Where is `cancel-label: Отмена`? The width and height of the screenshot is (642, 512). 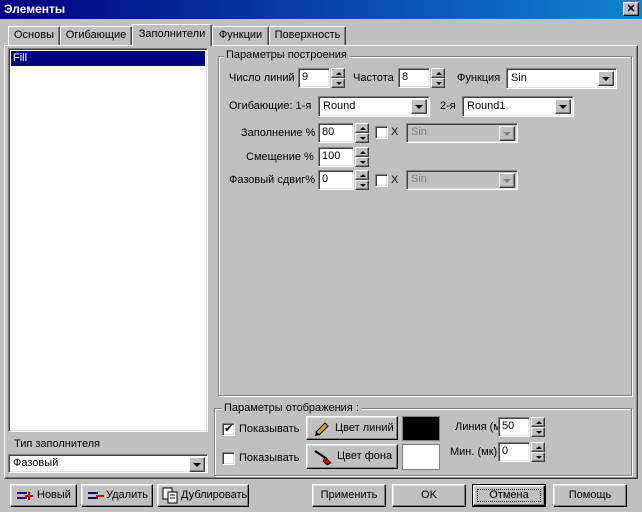
cancel-label: Отмена is located at coordinates (509, 495).